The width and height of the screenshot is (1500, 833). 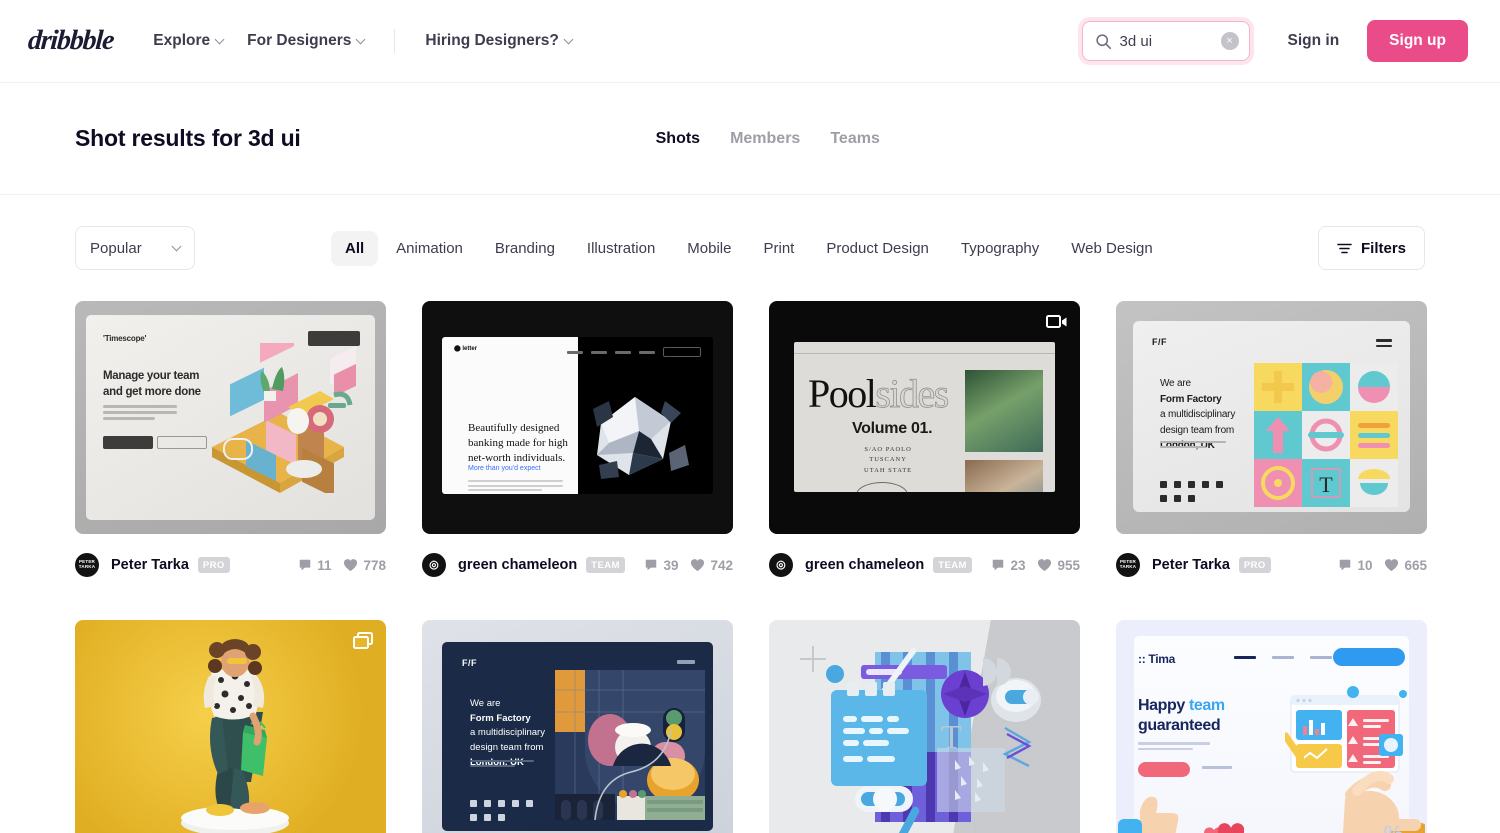 What do you see at coordinates (661, 565) in the screenshot?
I see `comment-stat: 39` at bounding box center [661, 565].